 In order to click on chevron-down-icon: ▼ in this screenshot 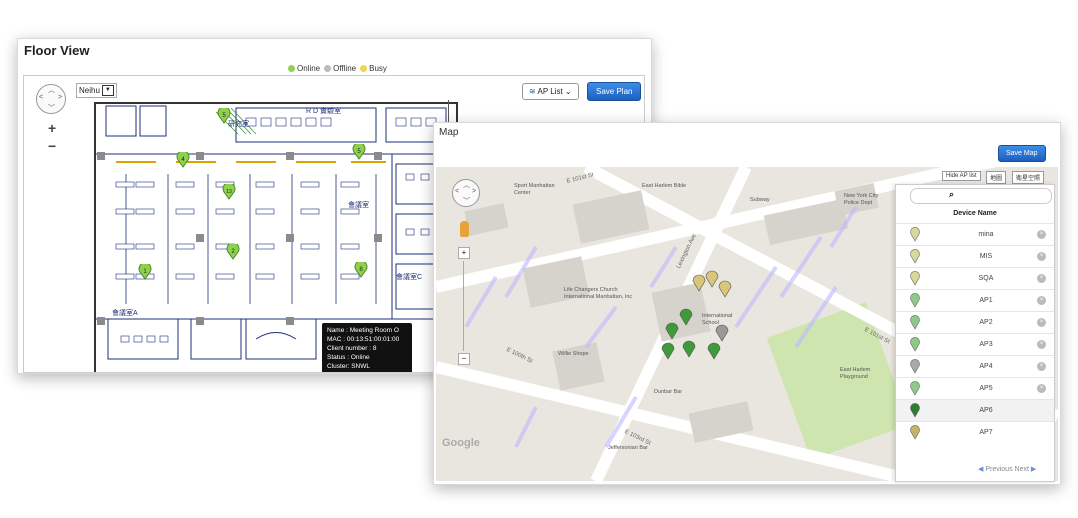, I will do `click(107, 90)`.